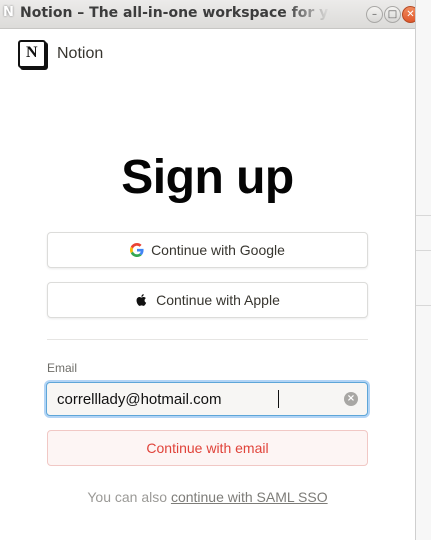 The height and width of the screenshot is (540, 431). I want to click on continue-with-google-button: Continue with Google, so click(207, 250).